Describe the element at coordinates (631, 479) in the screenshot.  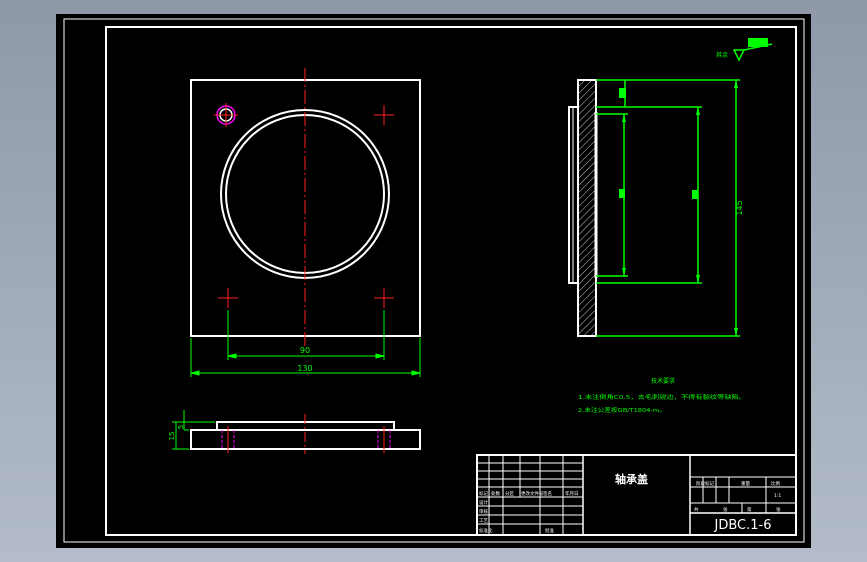
I see `part-name: 轴承盖` at that location.